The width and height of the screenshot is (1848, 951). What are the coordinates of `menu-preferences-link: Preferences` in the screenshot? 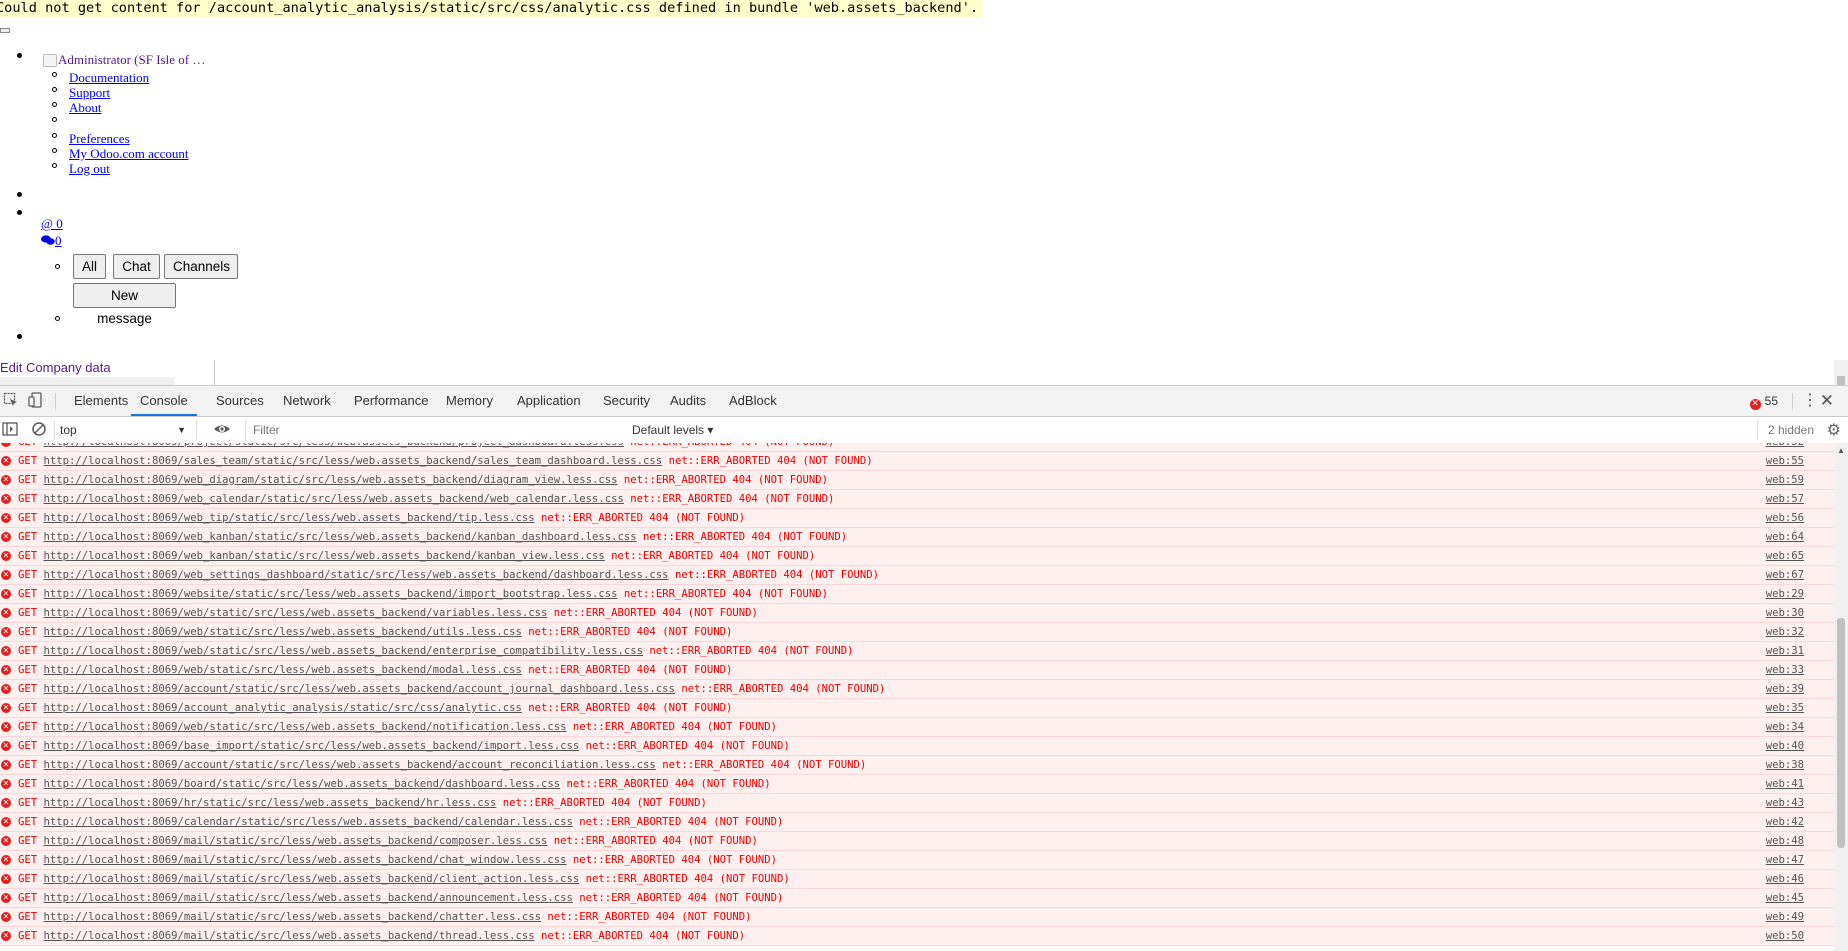 It's located at (99, 139).